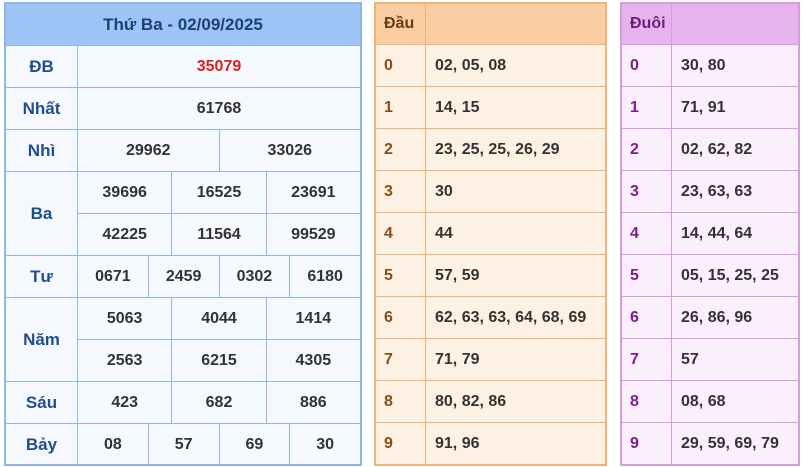 This screenshot has height=467, width=804. I want to click on prize-number: 57, so click(184, 445).